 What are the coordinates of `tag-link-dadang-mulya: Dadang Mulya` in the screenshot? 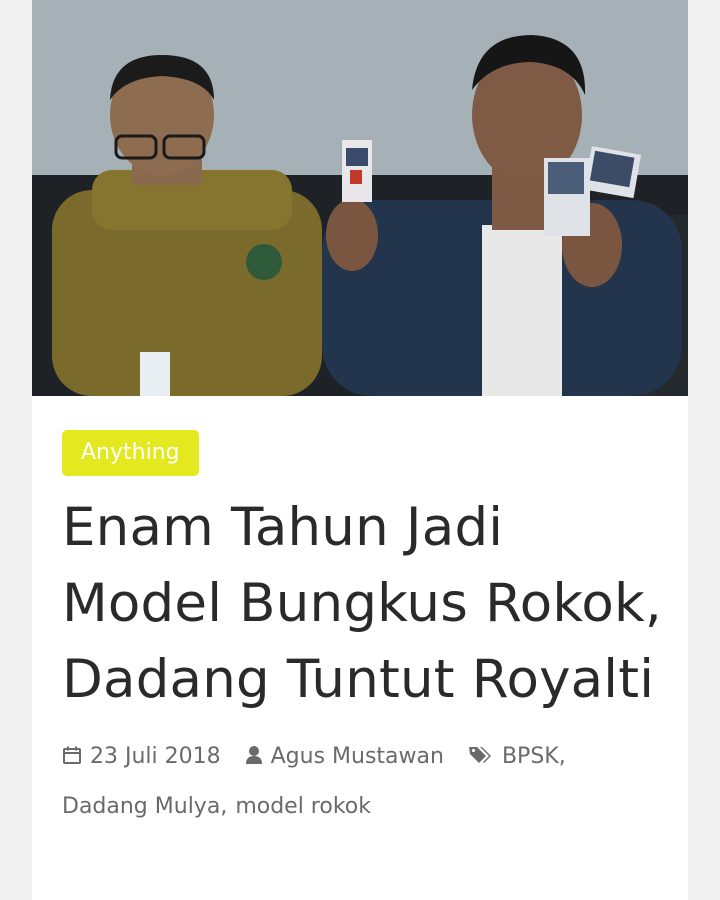 It's located at (141, 806).